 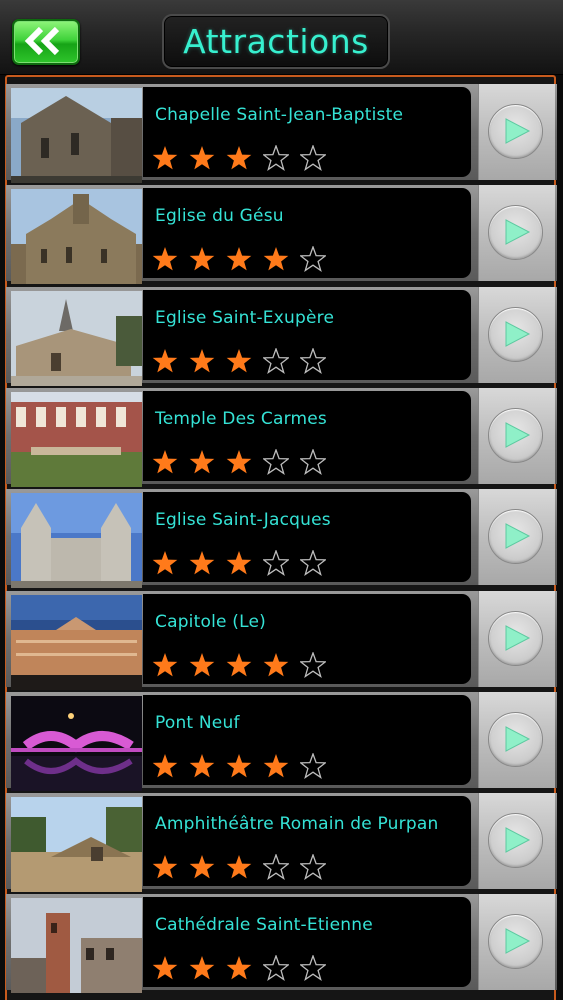 I want to click on app-header: Attractions, so click(x=281, y=37).